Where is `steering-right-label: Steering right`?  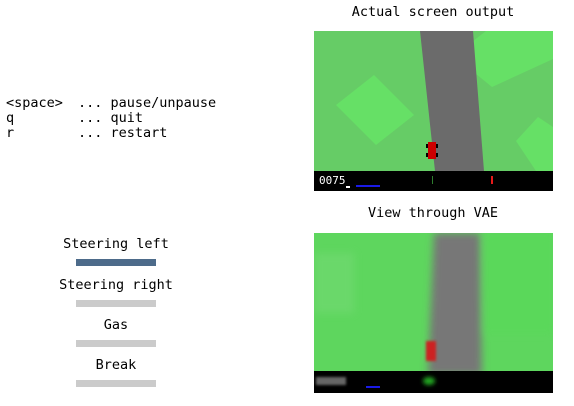 steering-right-label: Steering right is located at coordinates (116, 285).